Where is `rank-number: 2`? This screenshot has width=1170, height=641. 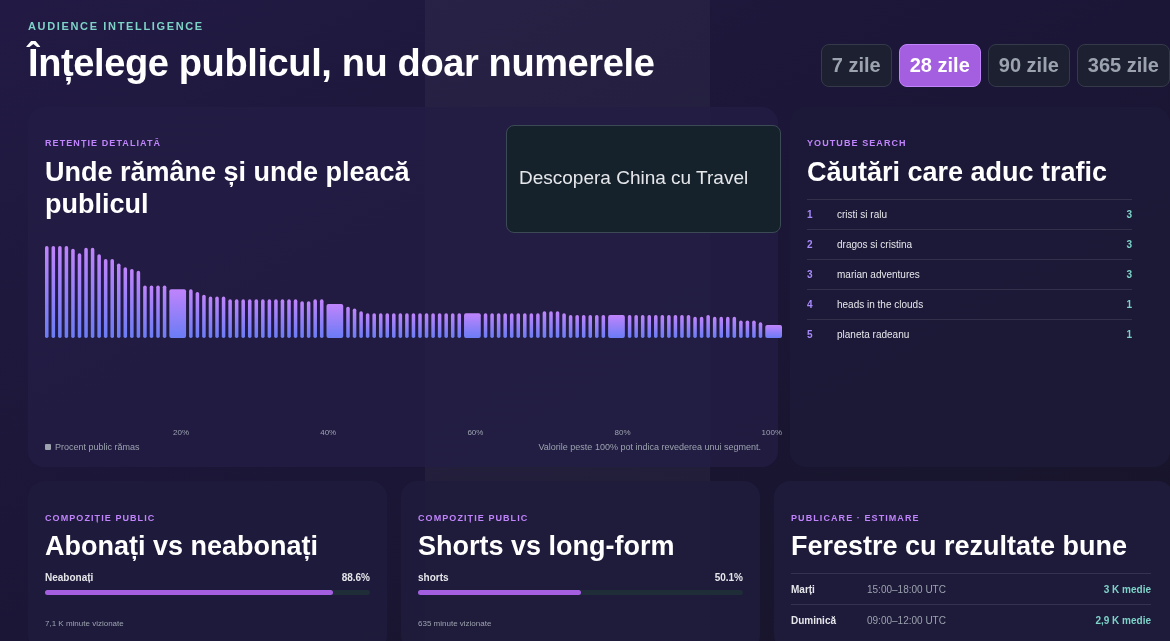
rank-number: 2 is located at coordinates (810, 245).